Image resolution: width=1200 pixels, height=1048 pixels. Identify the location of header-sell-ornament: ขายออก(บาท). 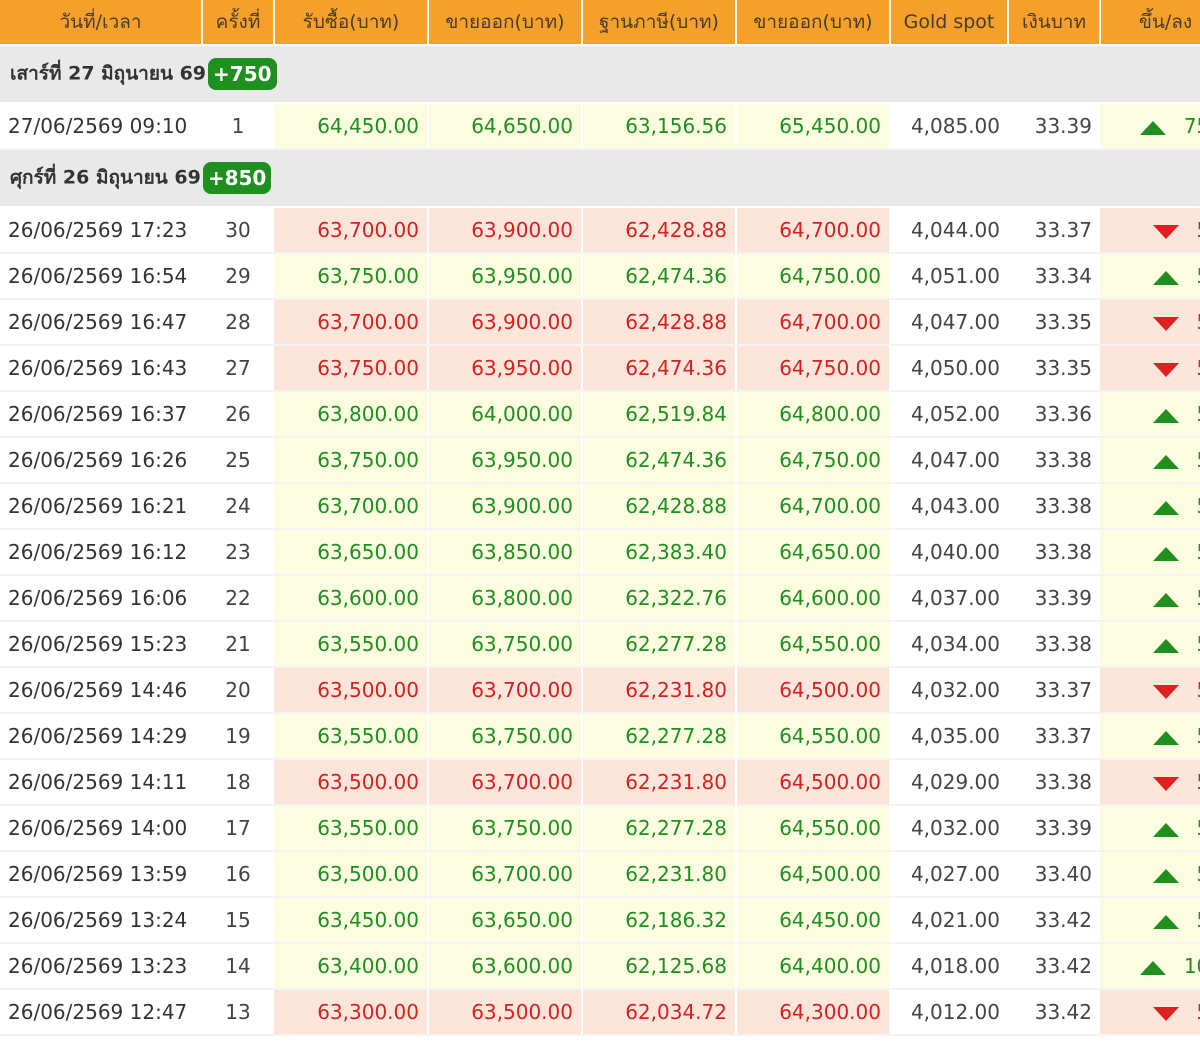
(813, 22).